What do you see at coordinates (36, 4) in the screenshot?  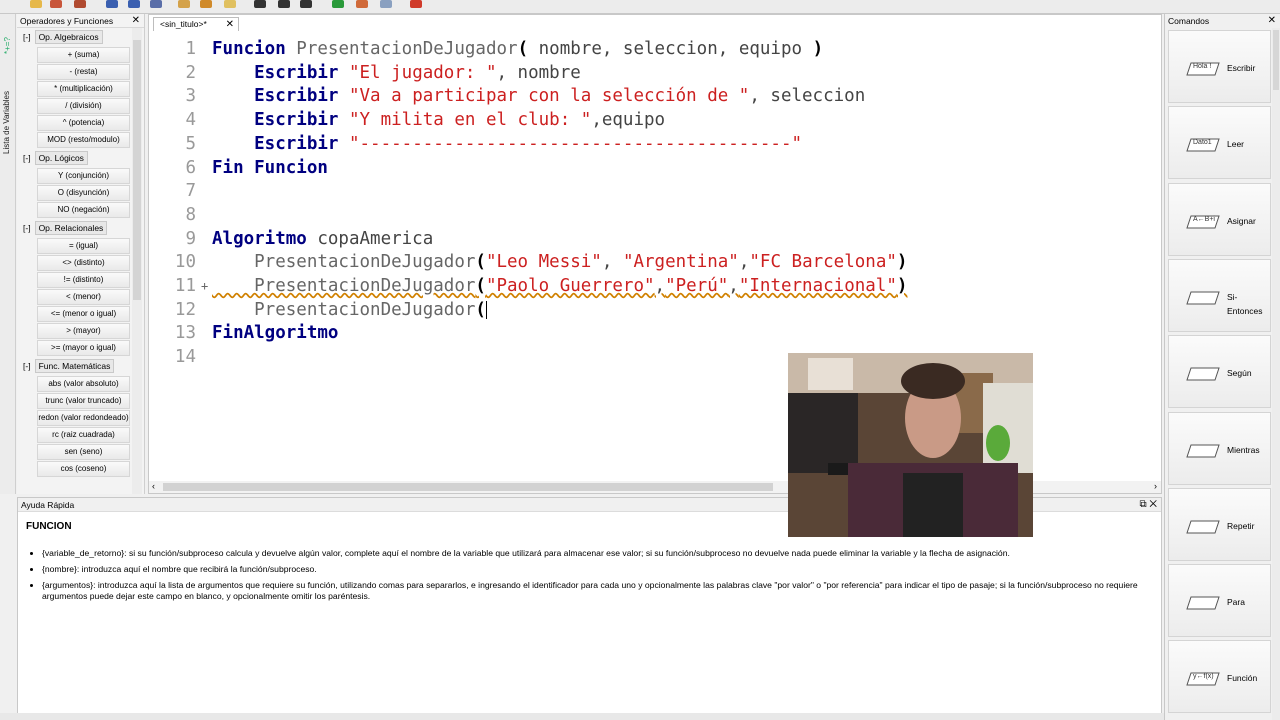 I see `new-file-icon` at bounding box center [36, 4].